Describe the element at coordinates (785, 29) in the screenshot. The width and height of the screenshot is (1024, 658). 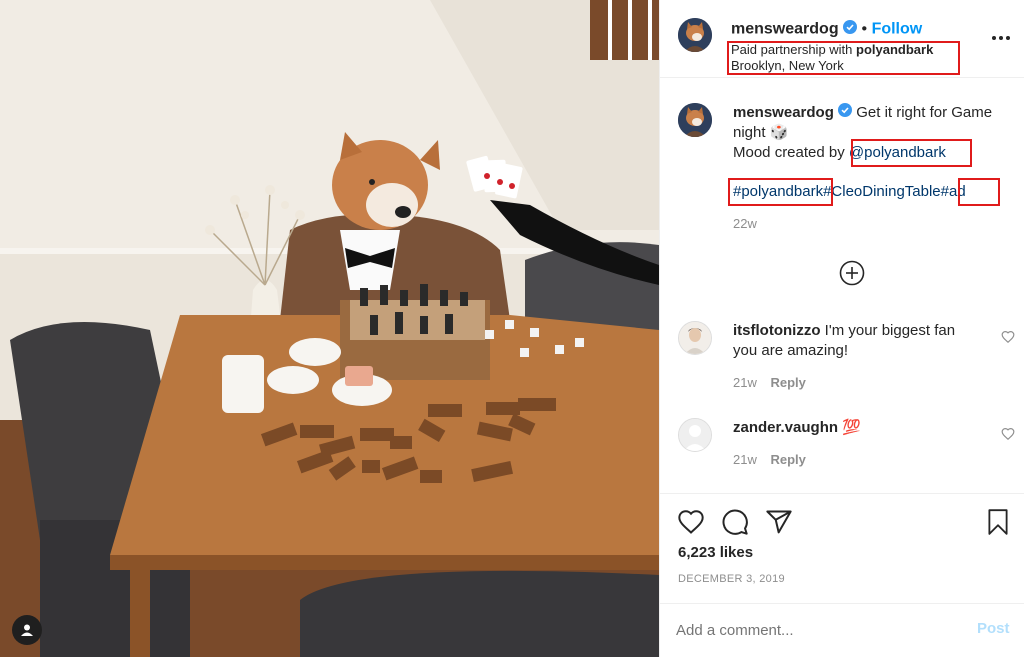
I see `author-username: mensweardog` at that location.